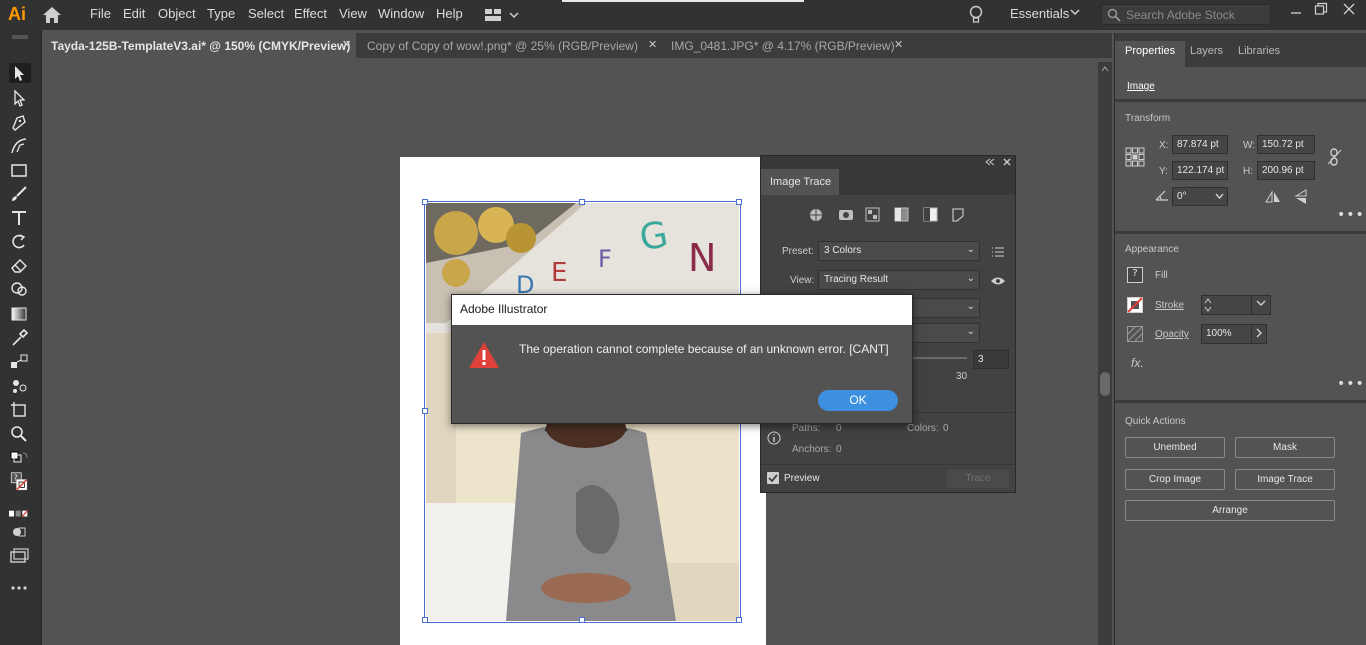  I want to click on eye-icon, so click(998, 281).